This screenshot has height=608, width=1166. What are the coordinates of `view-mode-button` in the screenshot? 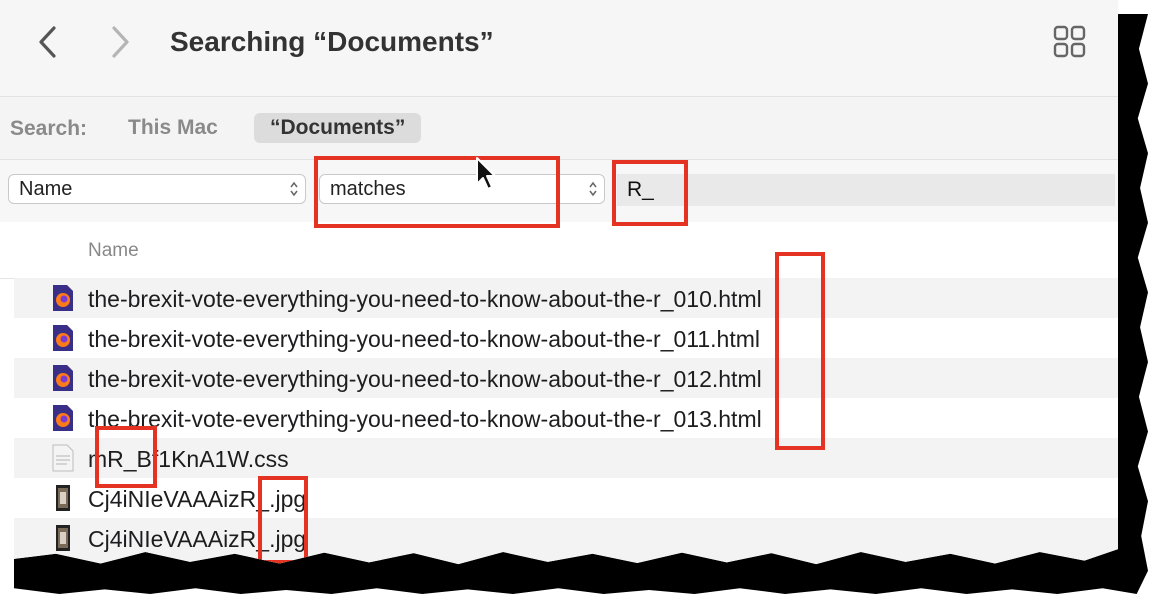 It's located at (1070, 42).